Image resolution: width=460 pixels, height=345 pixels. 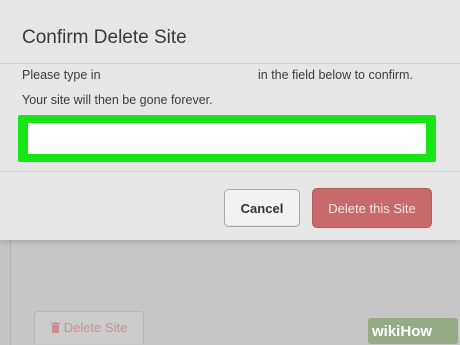 I want to click on background-delete-site-button: Delete Site, so click(x=89, y=327).